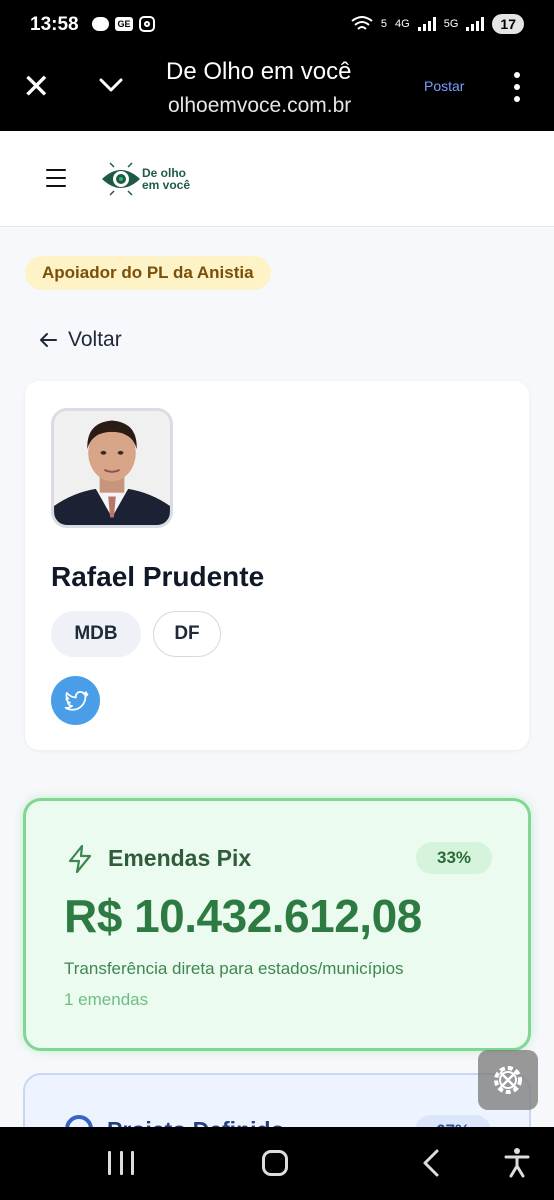 The image size is (554, 1200). I want to click on system-nav-bar, so click(277, 1163).